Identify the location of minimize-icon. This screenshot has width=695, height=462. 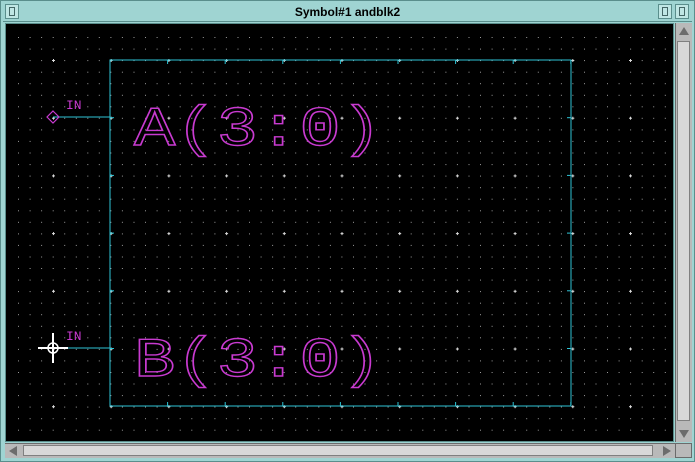
(665, 11).